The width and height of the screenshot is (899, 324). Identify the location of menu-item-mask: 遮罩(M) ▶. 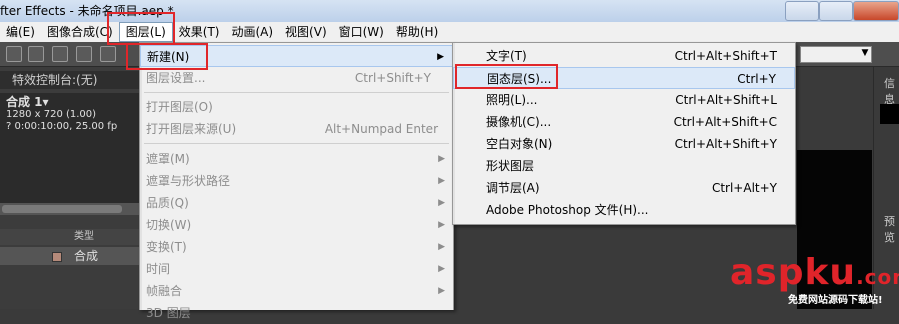
(296, 159).